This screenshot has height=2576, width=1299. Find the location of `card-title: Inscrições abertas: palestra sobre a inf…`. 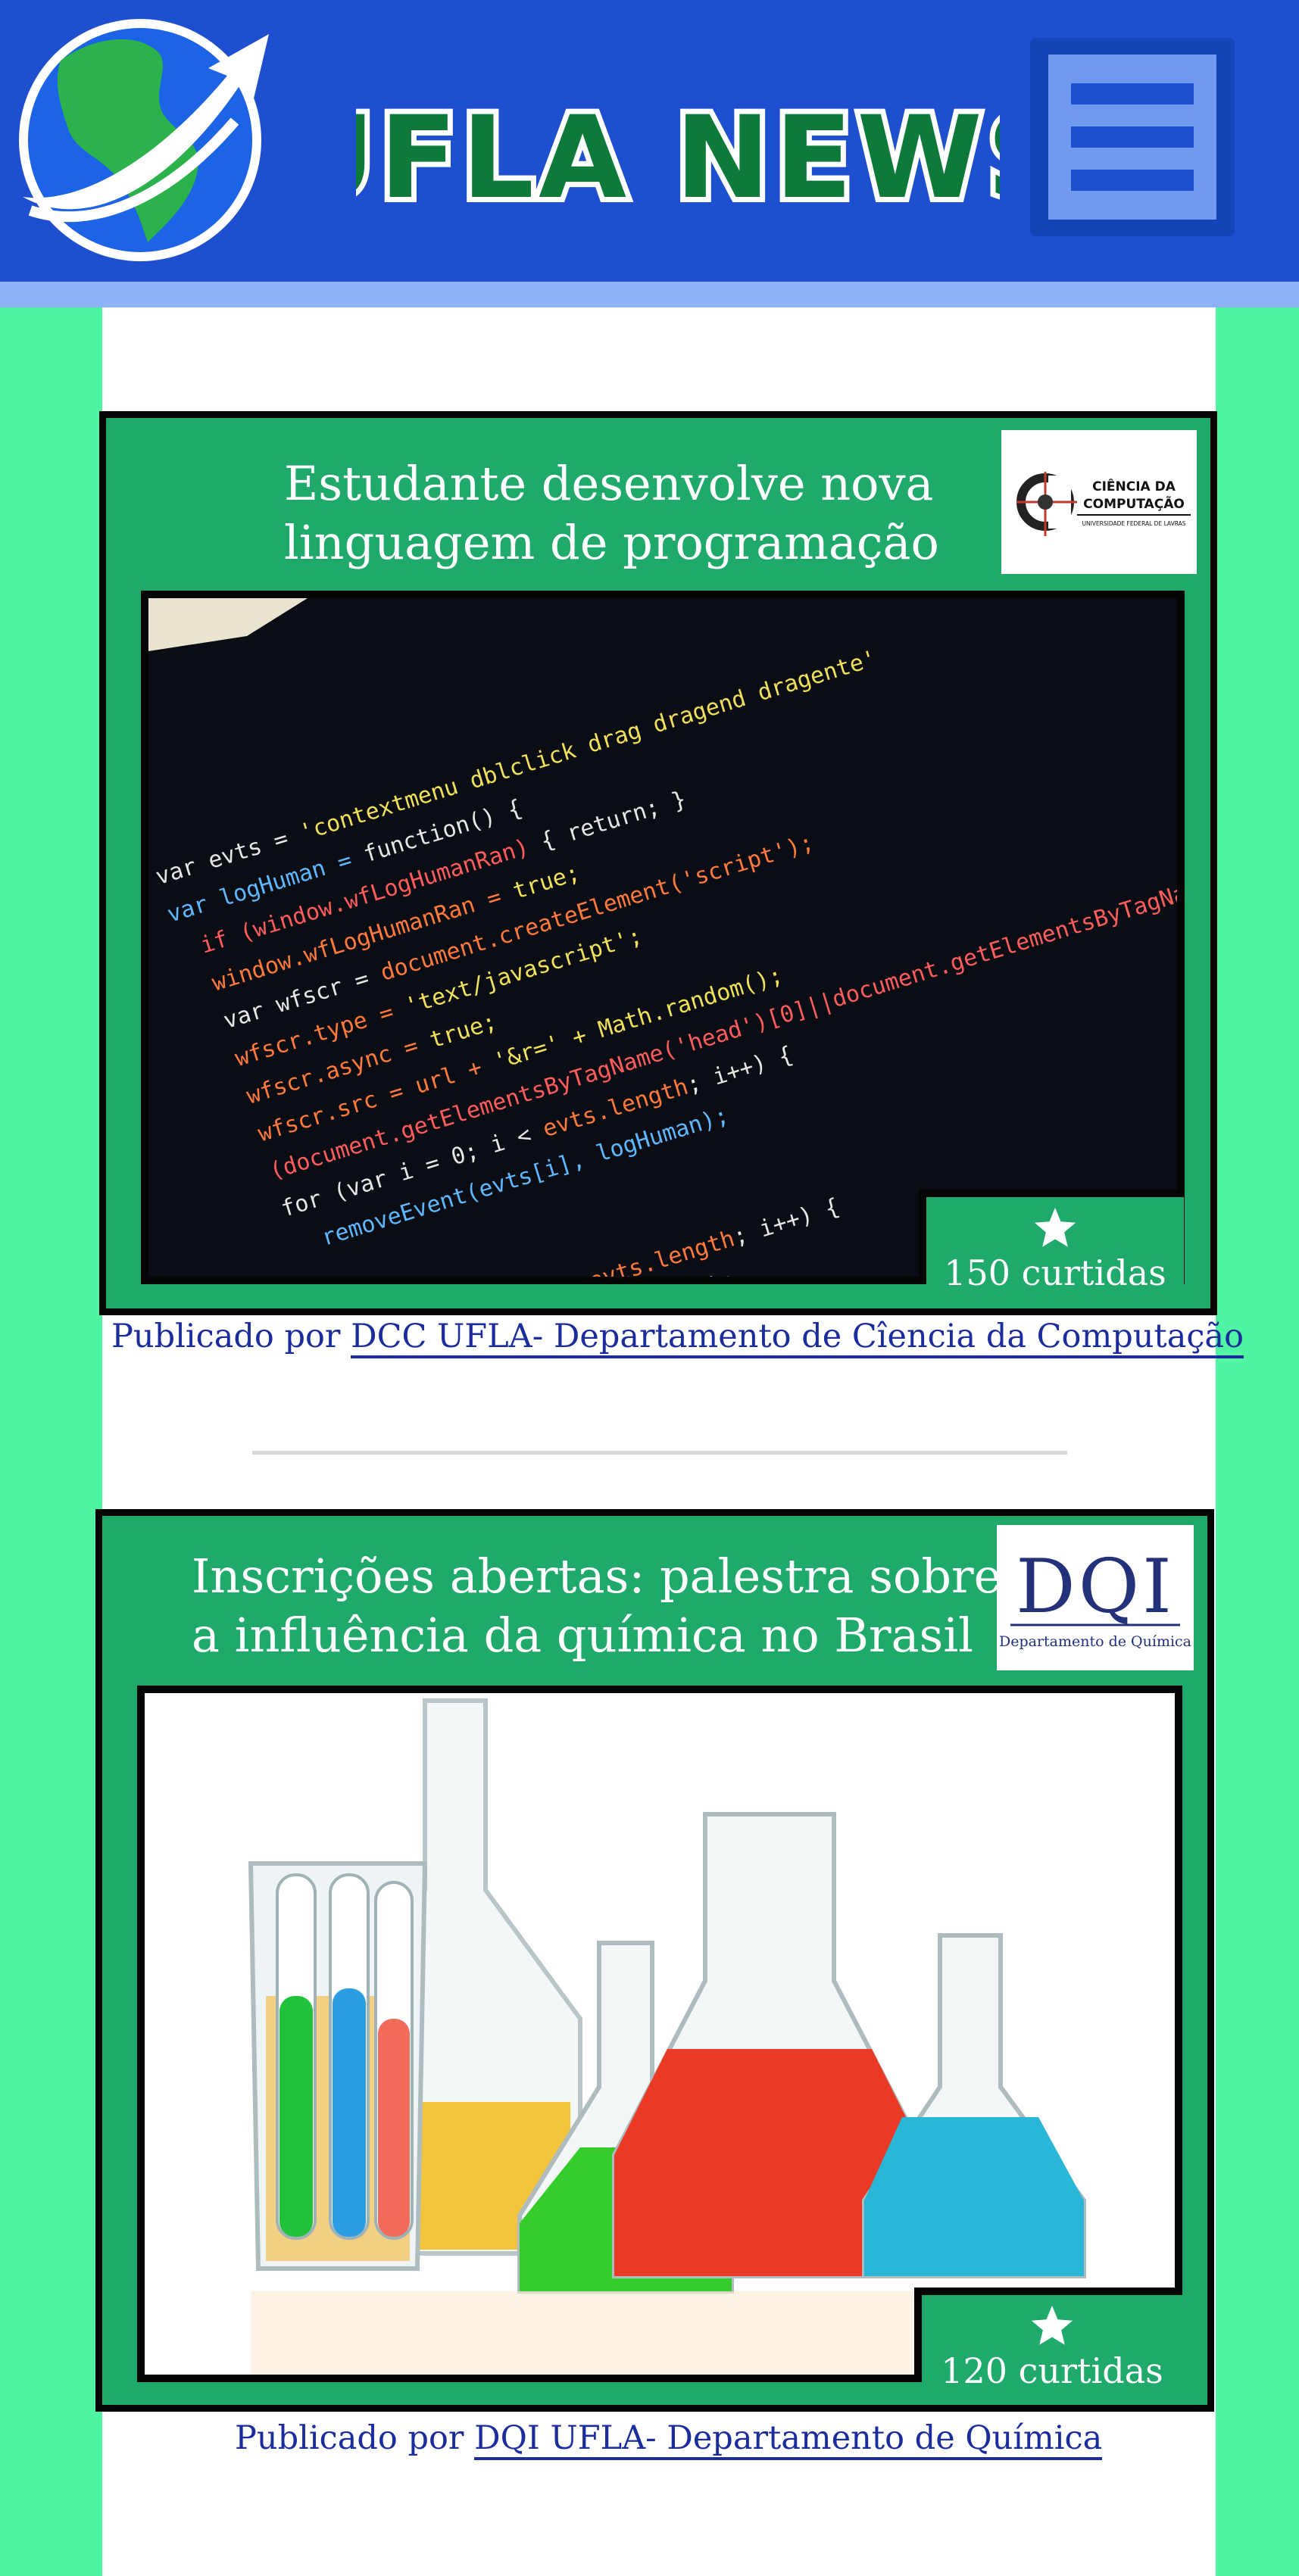

card-title: Inscrições abertas: palestra sobre a inf… is located at coordinates (596, 1606).